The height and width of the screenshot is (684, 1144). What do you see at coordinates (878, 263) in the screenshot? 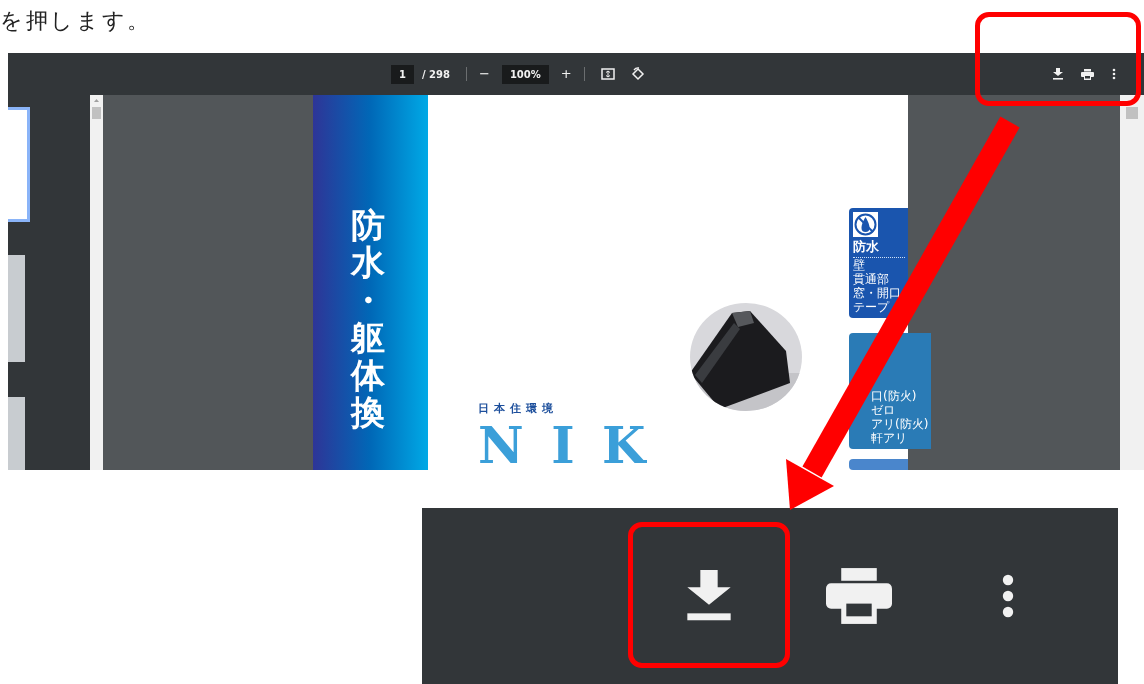
I see `category-tab: 防水 壁 貫通部 窓・開口 テープ` at bounding box center [878, 263].